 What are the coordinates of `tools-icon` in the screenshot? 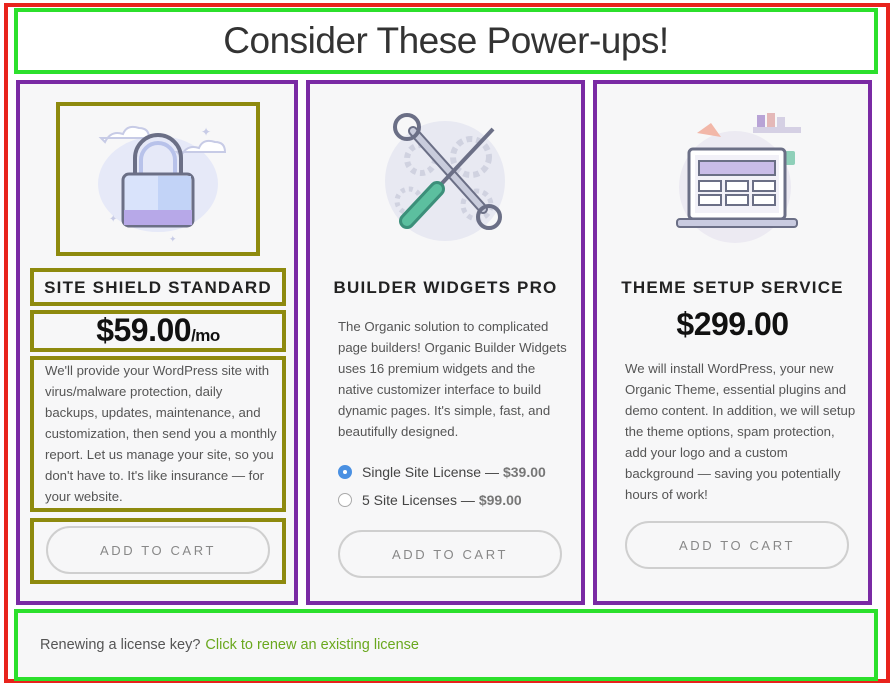 It's located at (445, 177).